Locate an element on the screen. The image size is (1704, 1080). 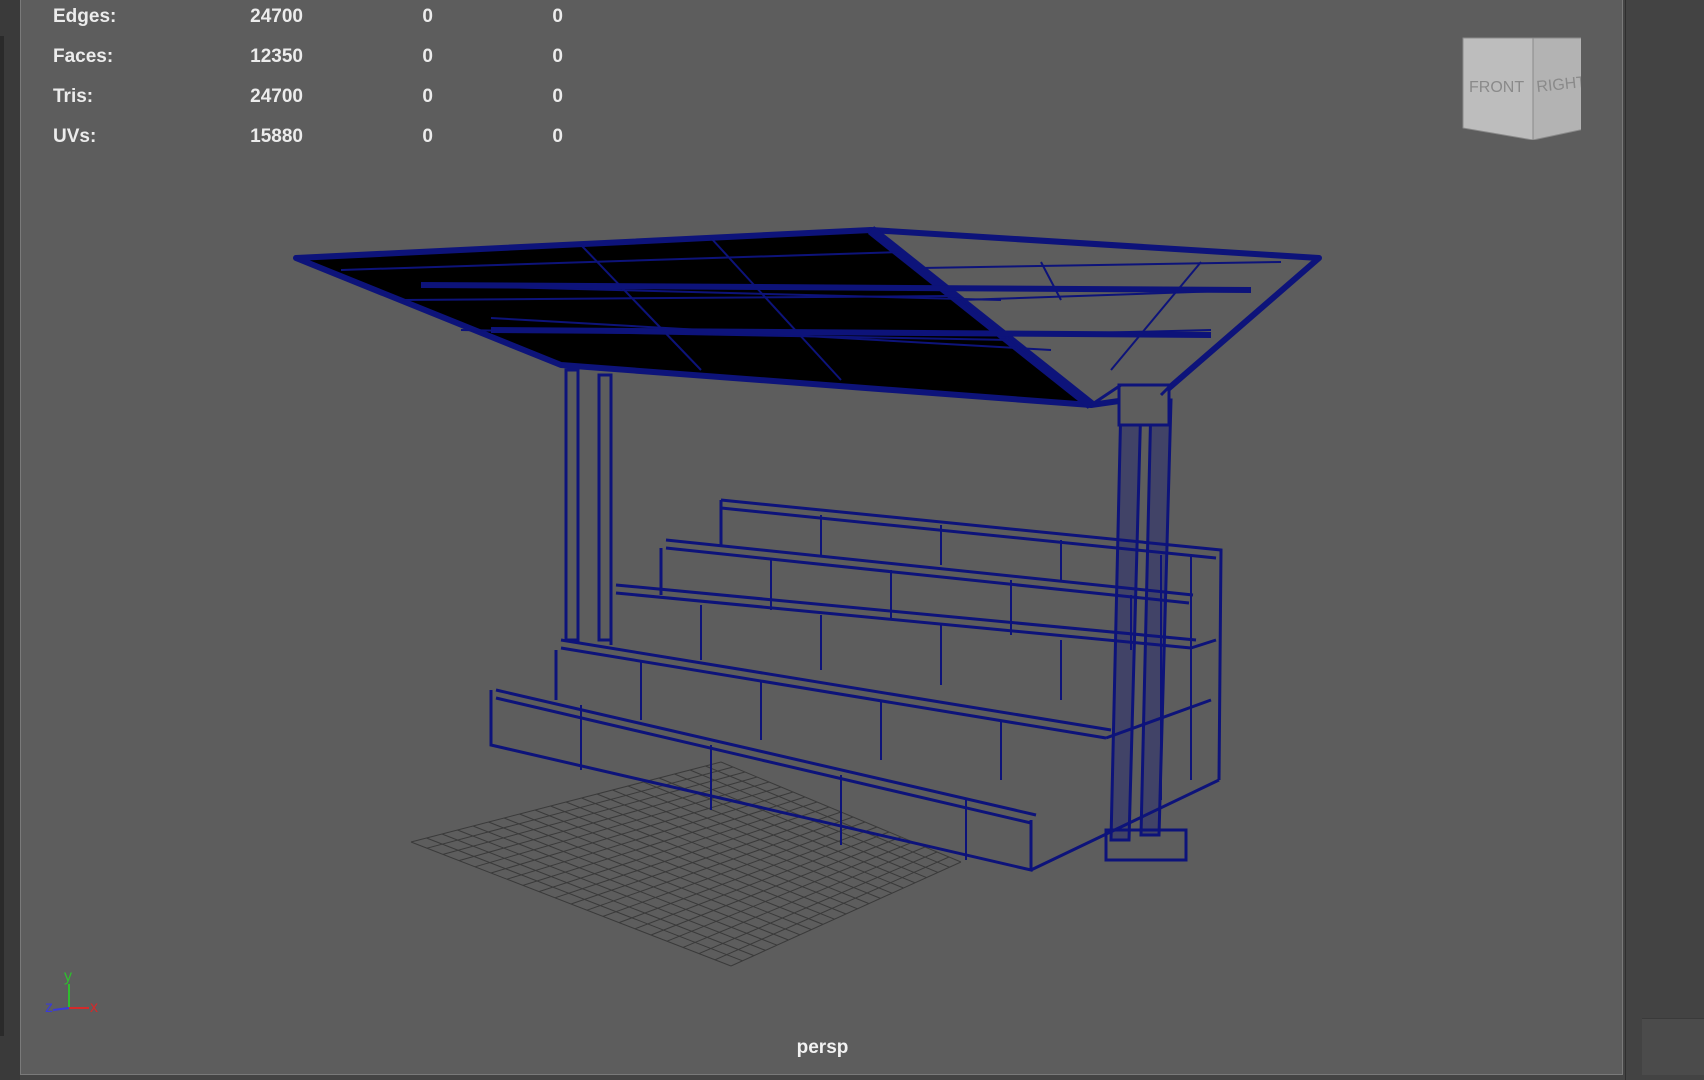
axis-gizmo-icon: y x z is located at coordinates (71, 992).